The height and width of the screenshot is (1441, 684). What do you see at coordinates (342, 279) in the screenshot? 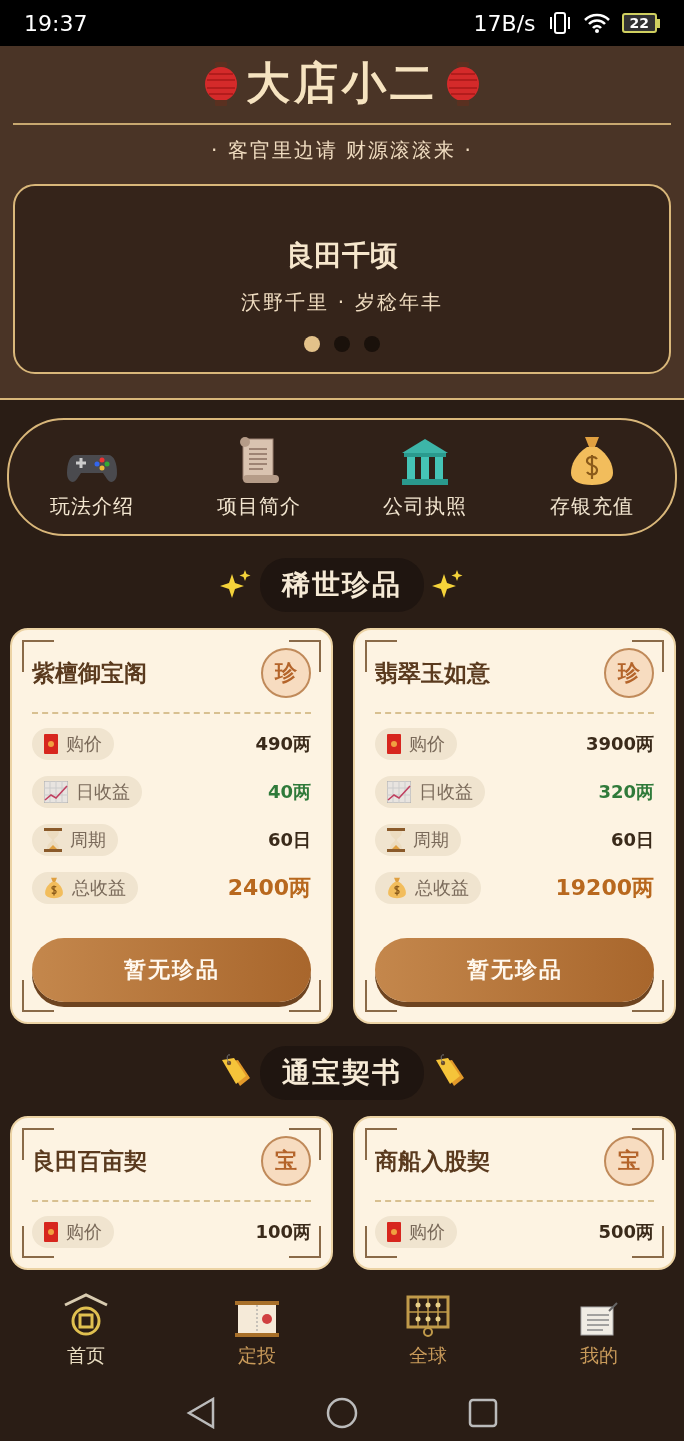
I see `banner-card: 良田千顷 沃野千里 · 岁稔年丰` at bounding box center [342, 279].